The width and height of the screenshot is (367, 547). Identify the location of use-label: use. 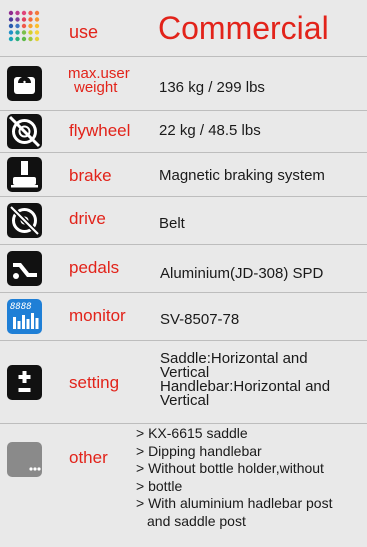
(84, 32).